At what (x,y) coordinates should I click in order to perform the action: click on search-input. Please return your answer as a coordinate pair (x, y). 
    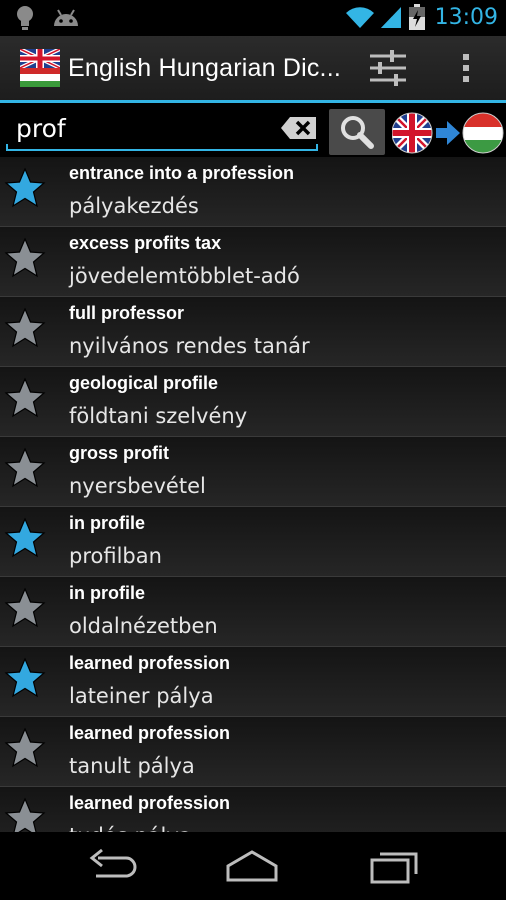
    Looking at the image, I should click on (153, 128).